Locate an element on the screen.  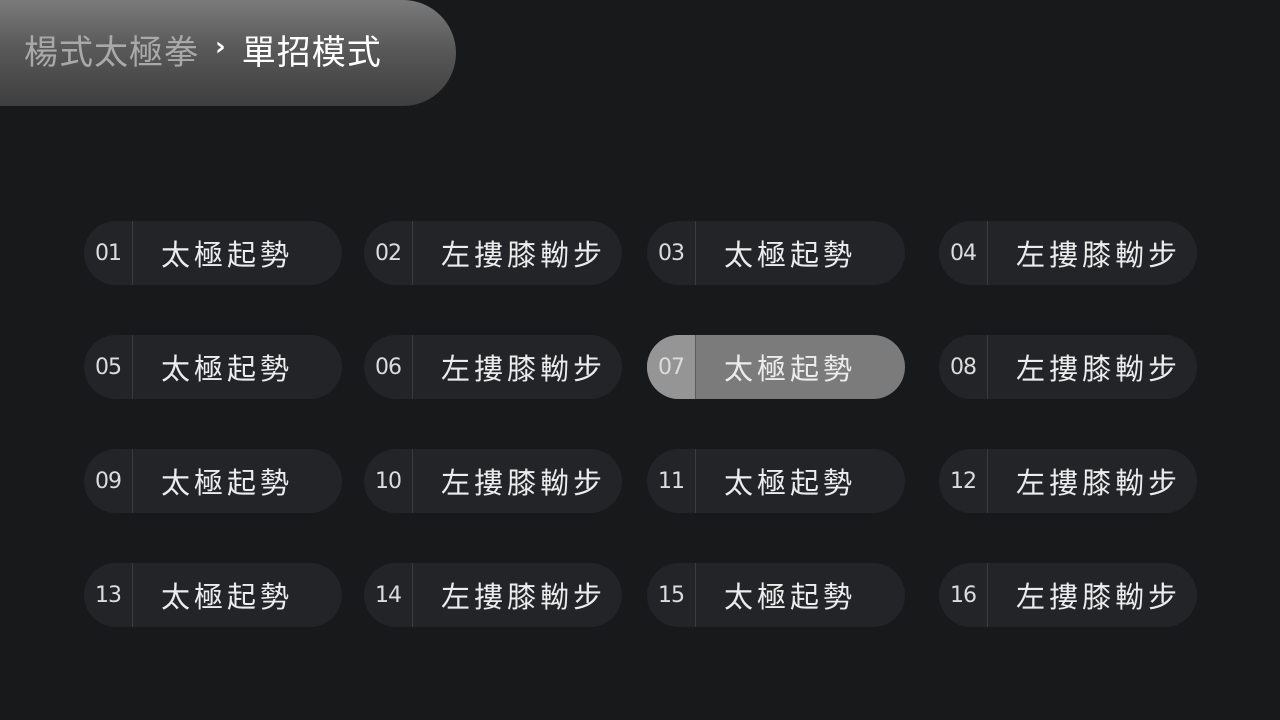
move-number-box: 09 is located at coordinates (108, 481).